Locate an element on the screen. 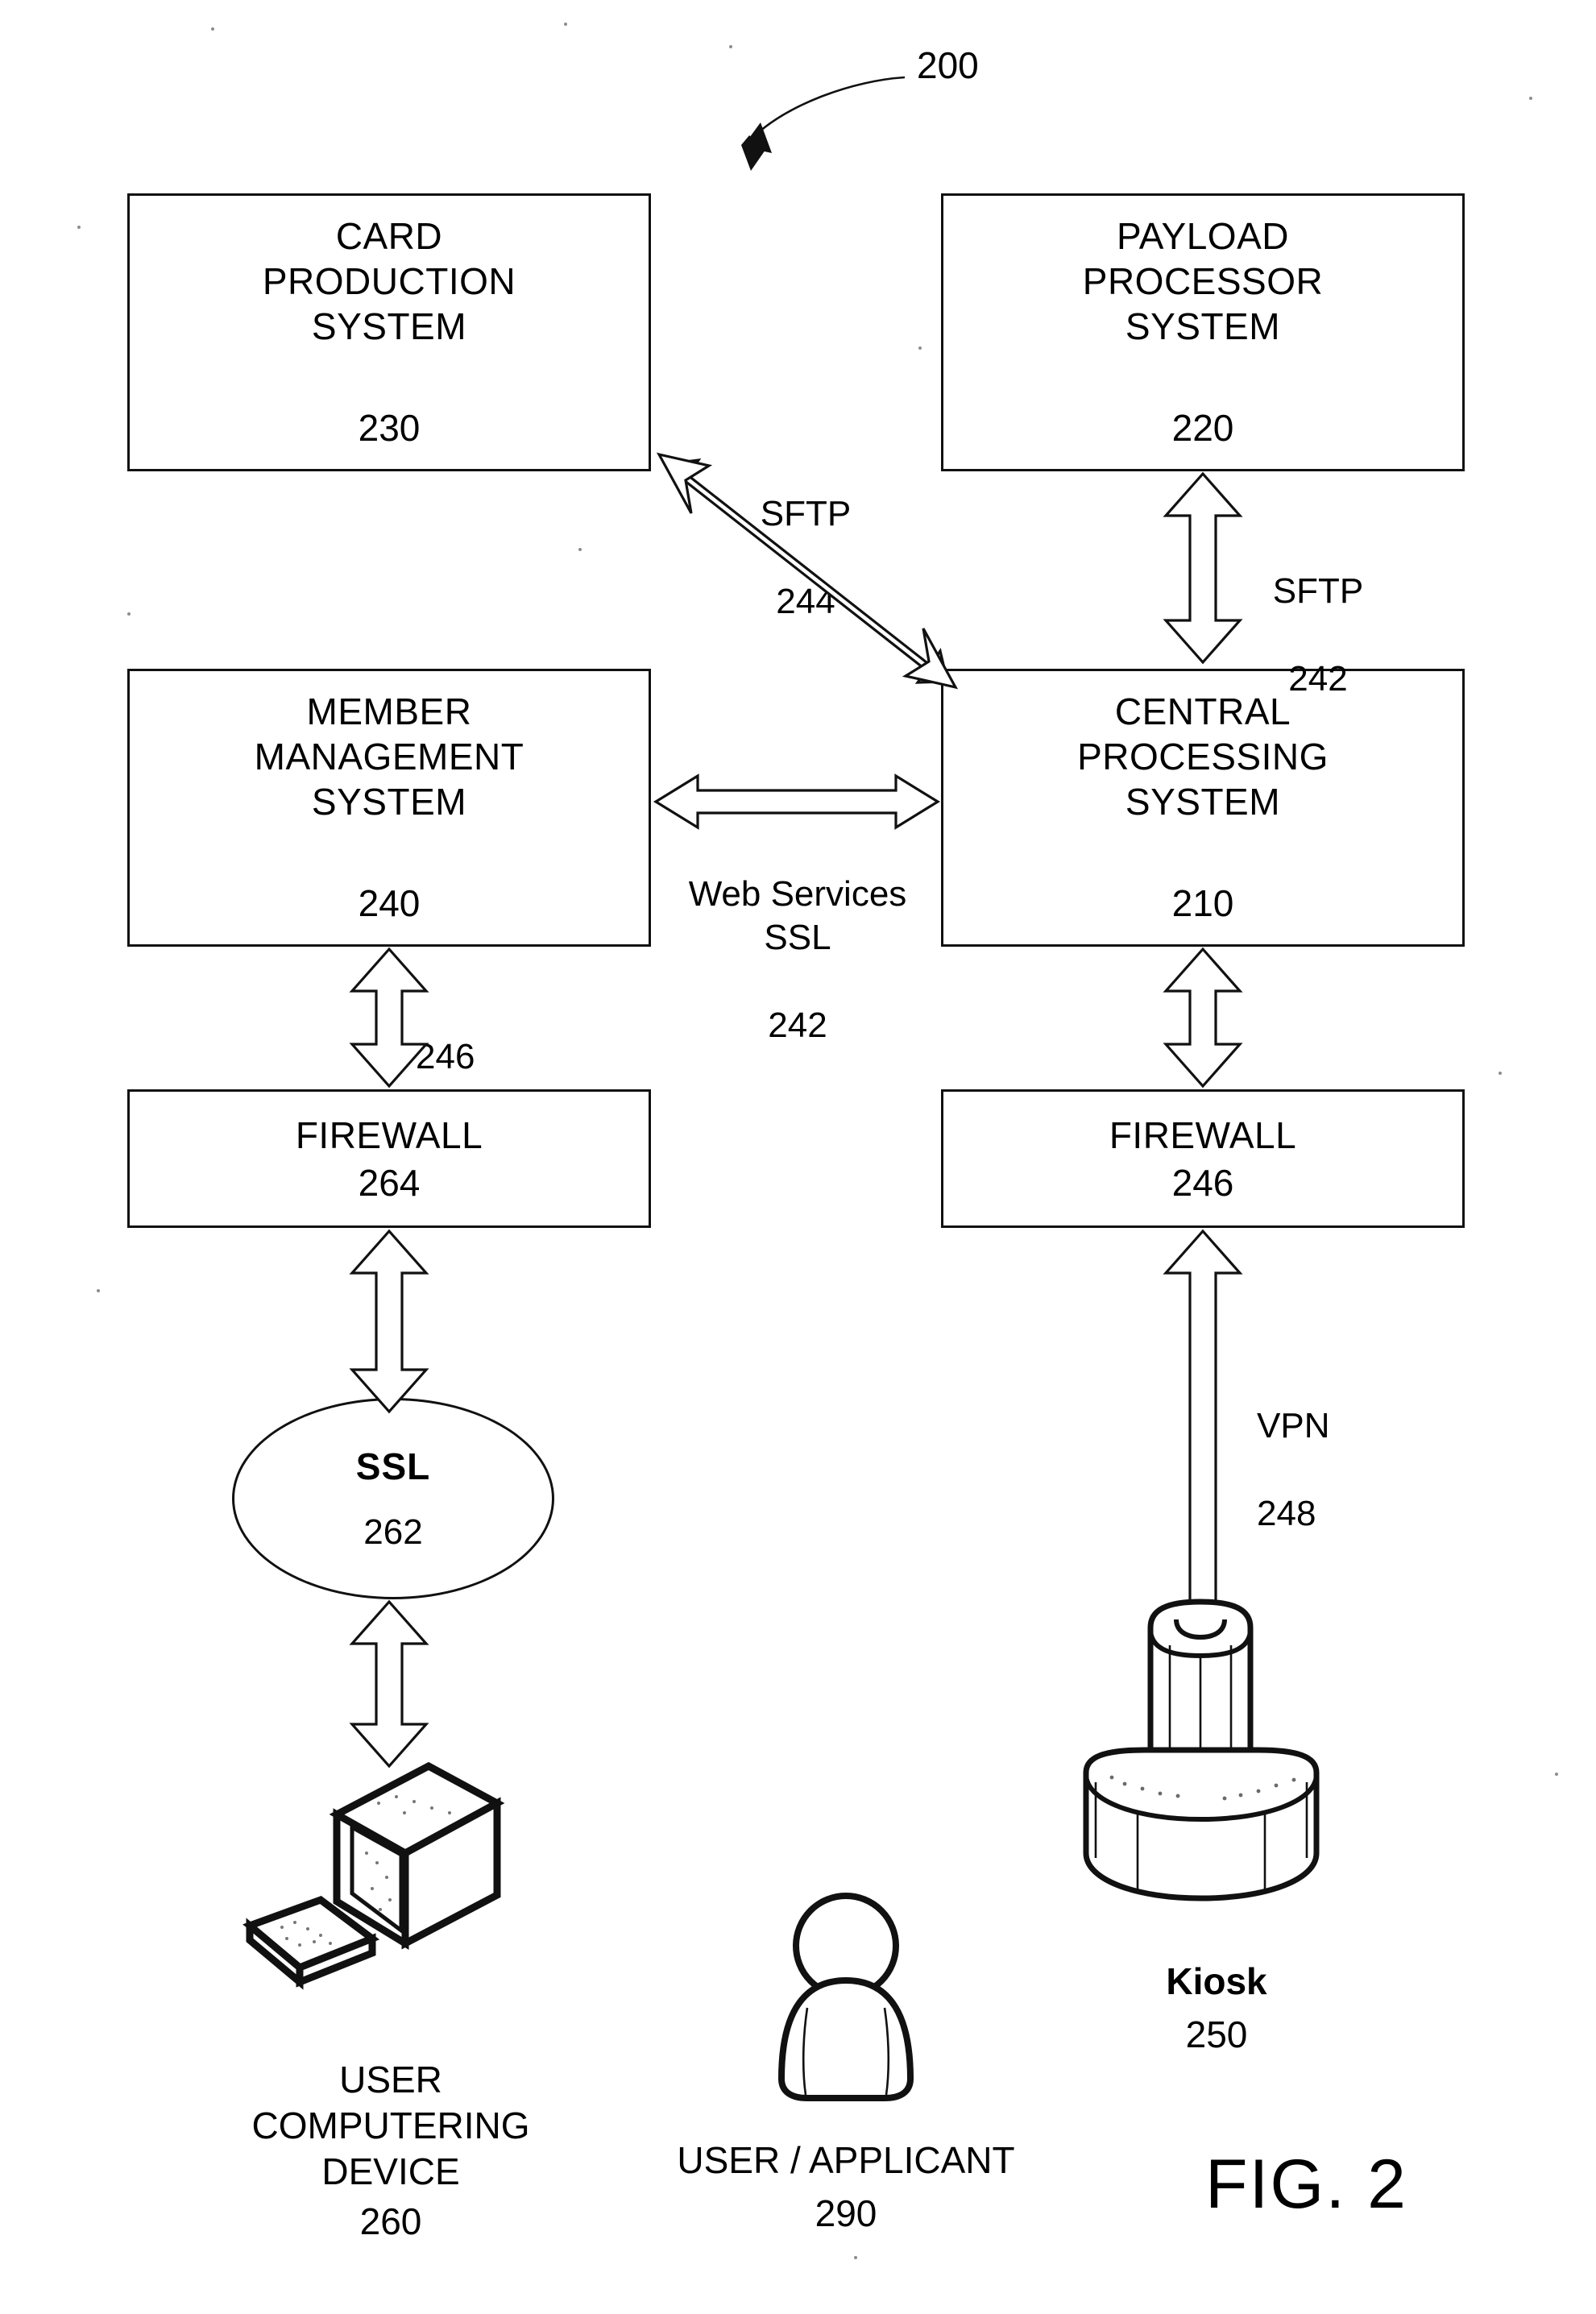  node-ref: 210 is located at coordinates (1202, 903).